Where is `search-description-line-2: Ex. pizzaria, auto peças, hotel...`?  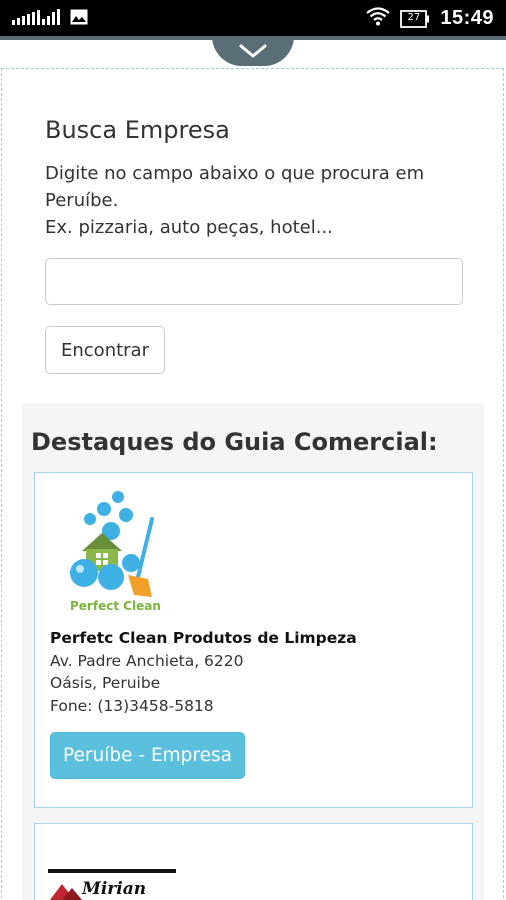
search-description-line-2: Ex. pizzaria, auto peças, hotel... is located at coordinates (189, 227).